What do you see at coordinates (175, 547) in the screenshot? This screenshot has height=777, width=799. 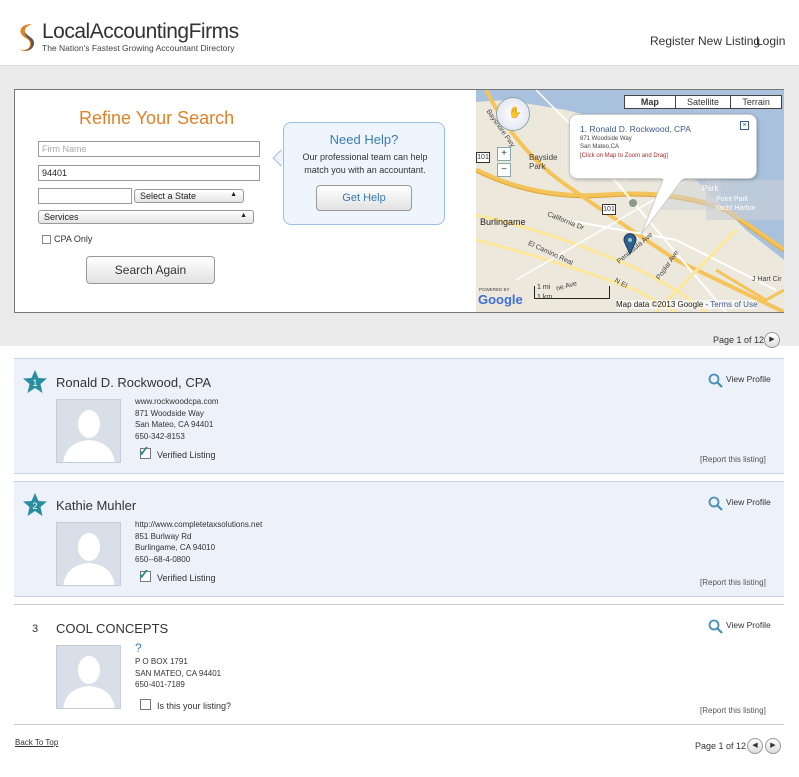 I see `listing-city: Burlingame, CA 94010` at bounding box center [175, 547].